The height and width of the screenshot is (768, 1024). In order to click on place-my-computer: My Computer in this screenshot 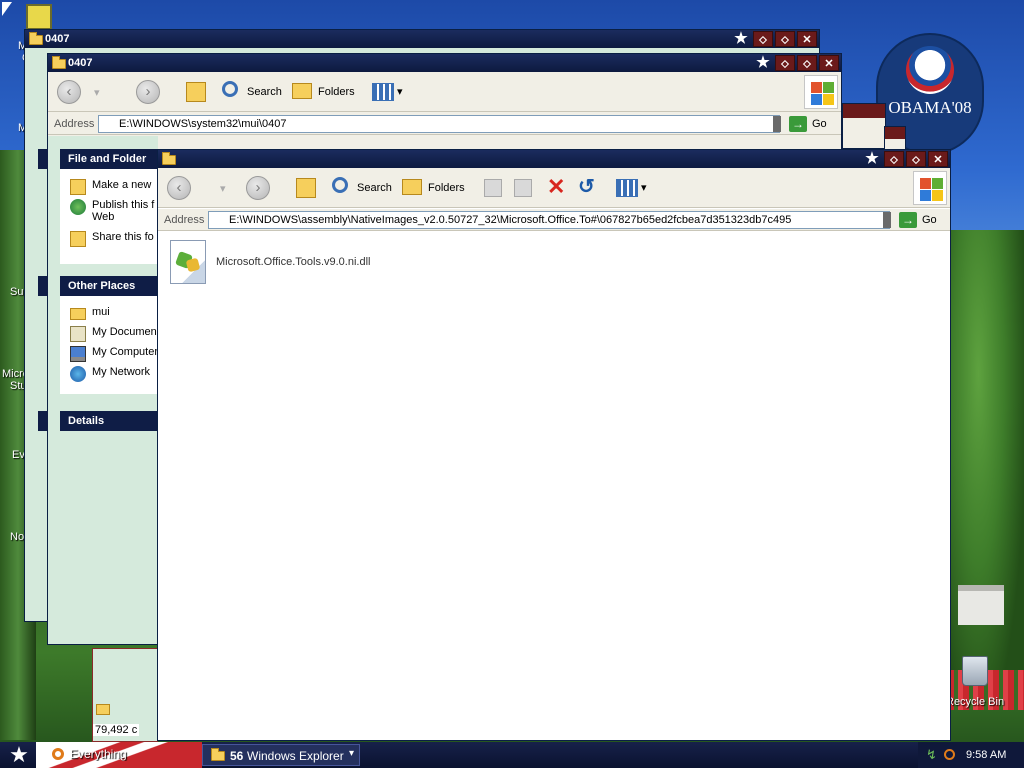, I will do `click(114, 354)`.